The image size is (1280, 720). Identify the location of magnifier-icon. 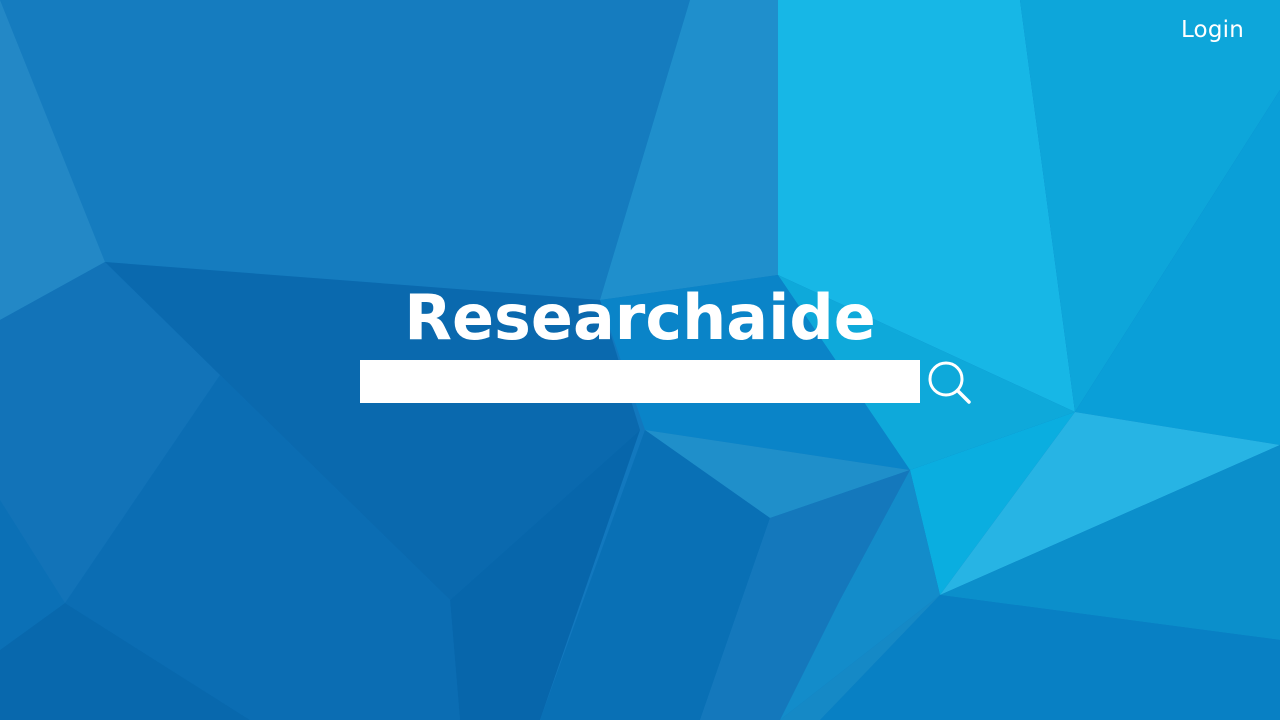
(949, 382).